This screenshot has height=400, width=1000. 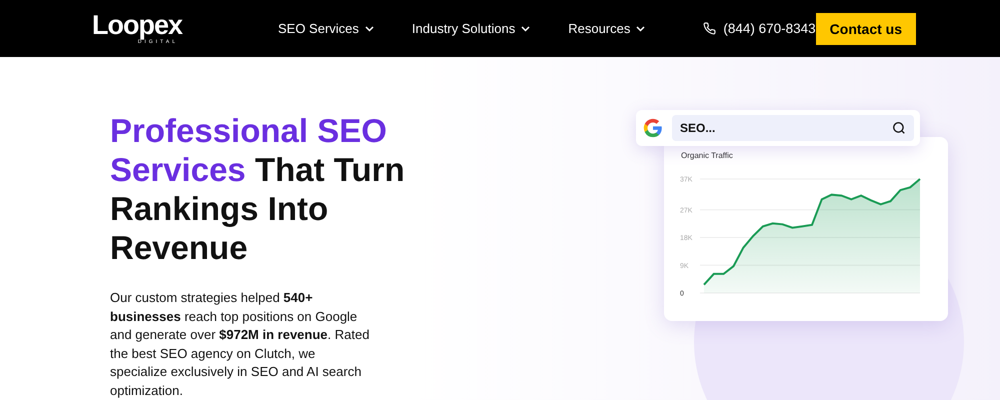 I want to click on hero-description: Our custom strategies helped 540+ businesses reach top positions on Google and generate over $972M in revenue. Rated the best SEO agency on Clutch, we specialize exclusively in SEO and AI search optimization., so click(x=240, y=344).